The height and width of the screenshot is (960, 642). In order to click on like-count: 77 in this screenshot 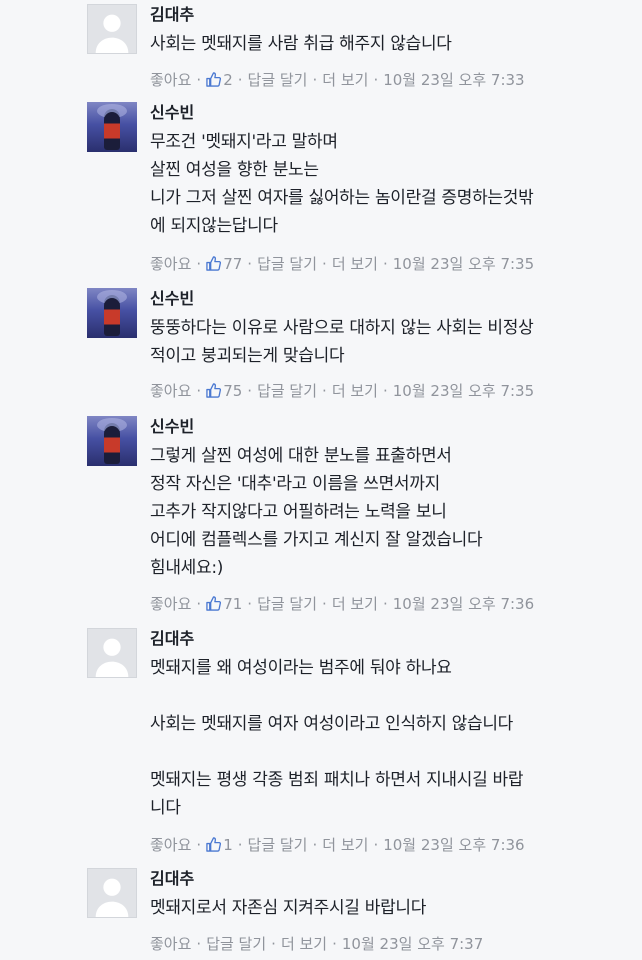, I will do `click(224, 264)`.